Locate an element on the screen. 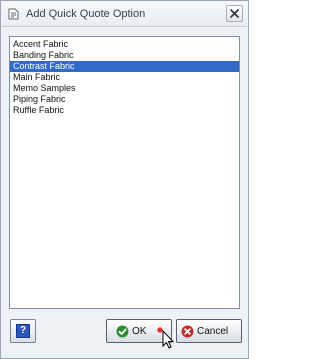 The image size is (320, 359). window-title: Add Quick Quote Option is located at coordinates (86, 14).